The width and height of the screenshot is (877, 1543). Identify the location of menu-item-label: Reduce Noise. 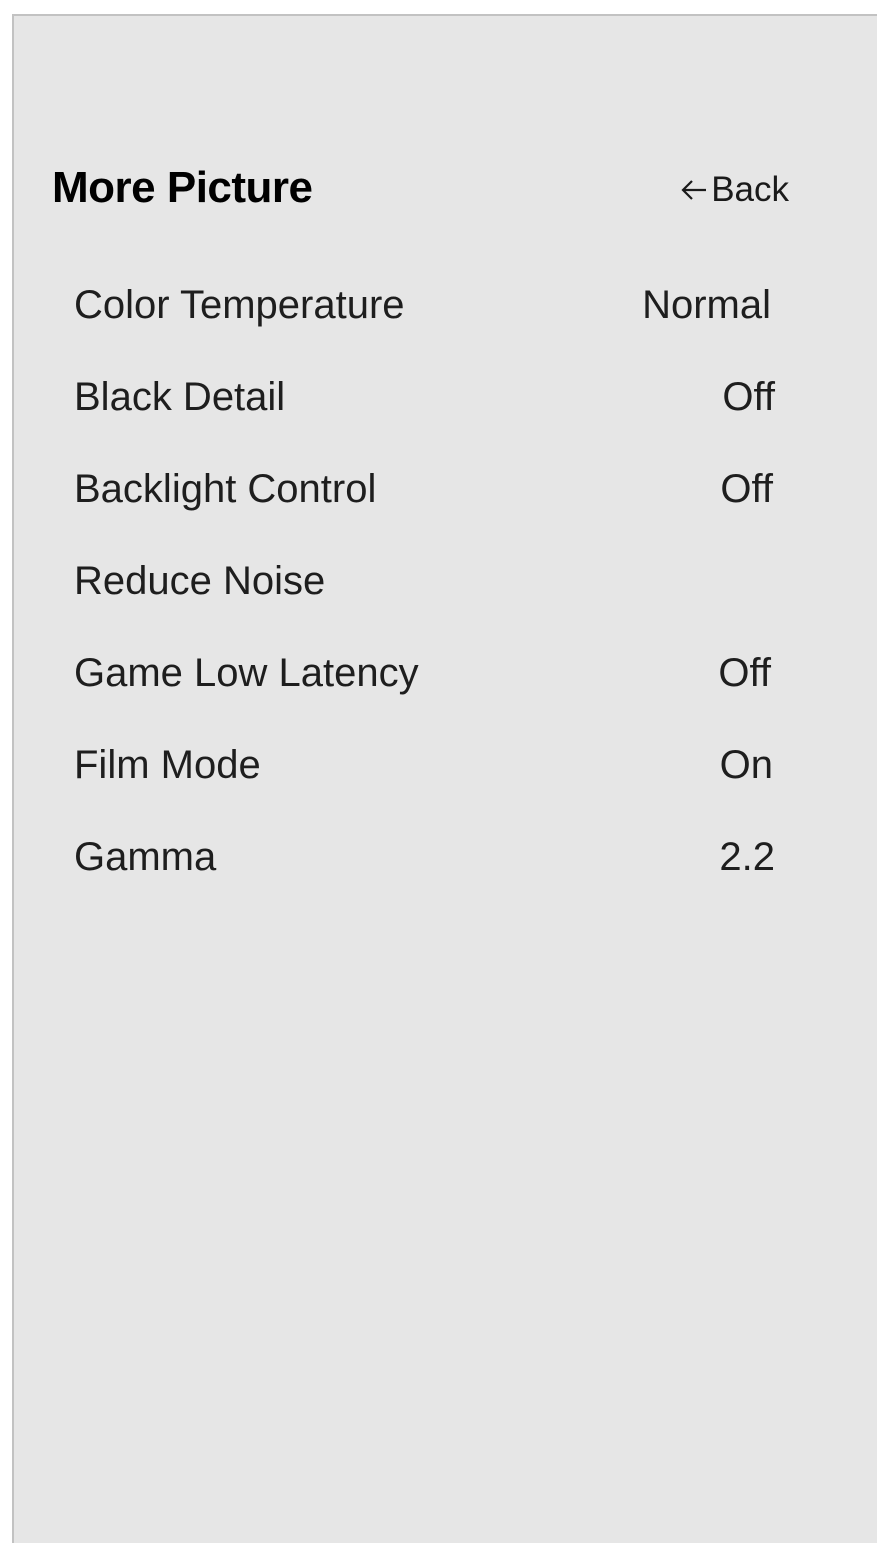
(200, 581).